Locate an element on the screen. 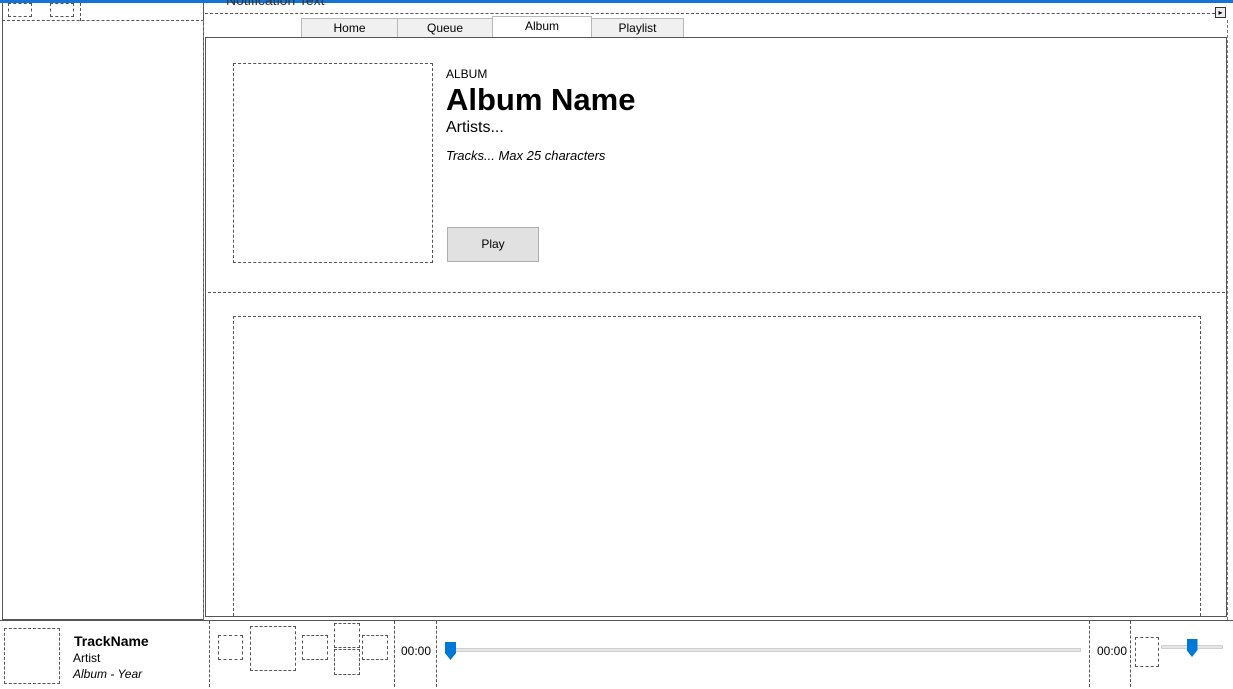 The height and width of the screenshot is (689, 1233). album-kicker-label: ALBUM is located at coordinates (467, 74).